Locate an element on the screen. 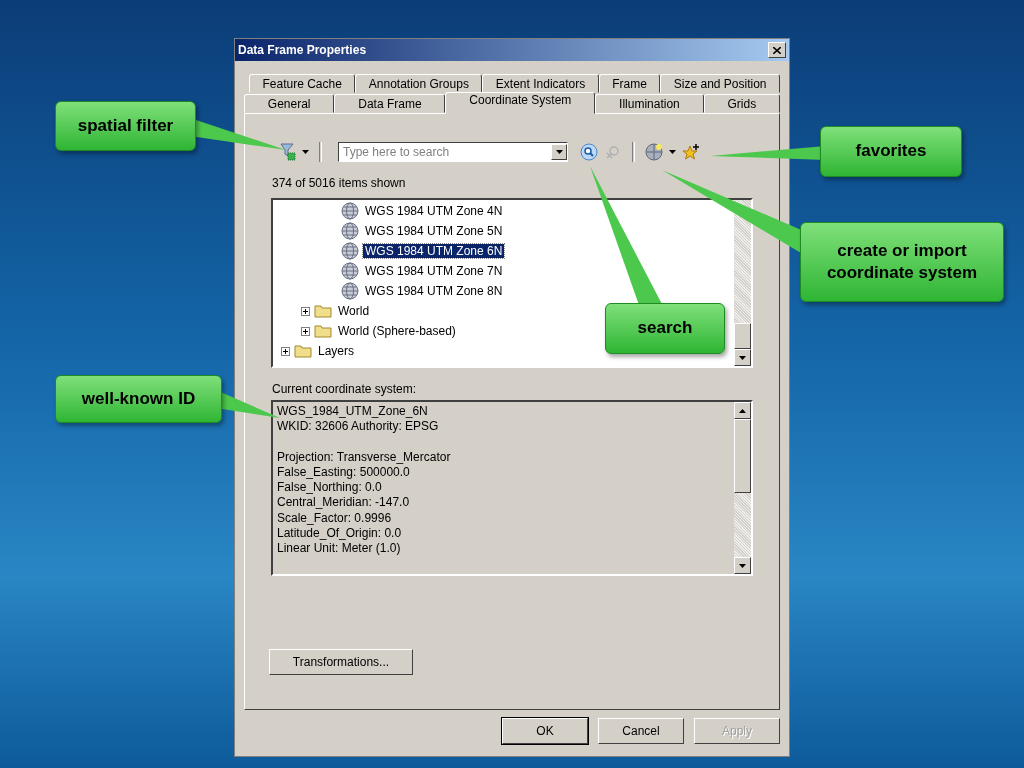 The image size is (1024, 768). callout: search is located at coordinates (665, 328).